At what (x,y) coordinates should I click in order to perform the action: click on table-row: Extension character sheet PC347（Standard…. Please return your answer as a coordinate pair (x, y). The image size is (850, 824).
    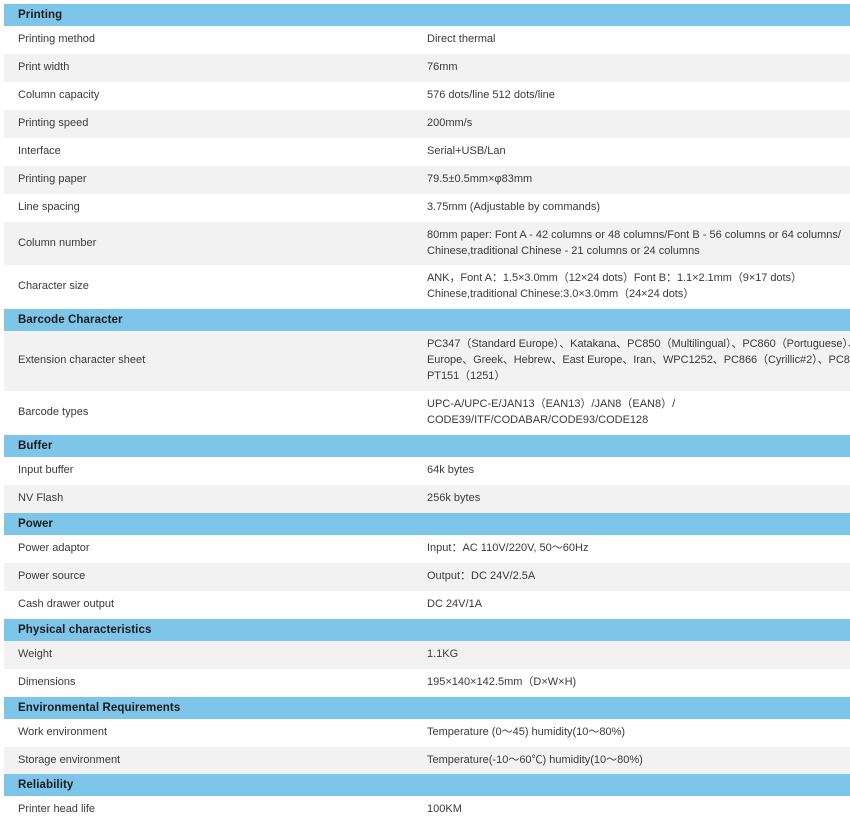
    Looking at the image, I should click on (427, 361).